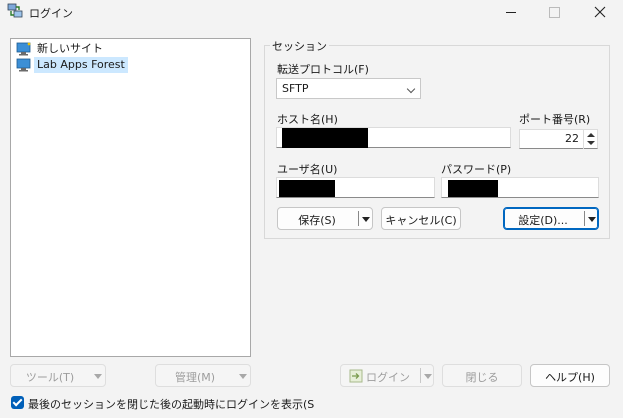  What do you see at coordinates (131, 49) in the screenshot?
I see `site-item-new-site: 新しいサイト` at bounding box center [131, 49].